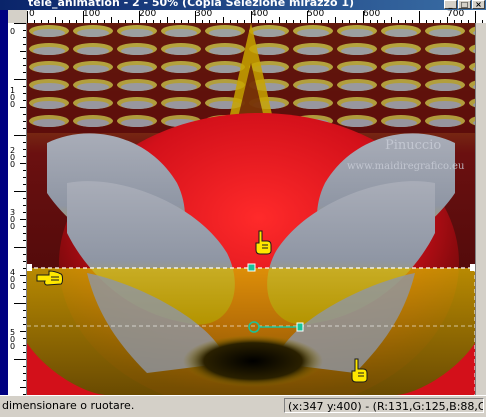 The width and height of the screenshot is (486, 417). Describe the element at coordinates (480, 209) in the screenshot. I see `vertical-scrollbar` at that location.